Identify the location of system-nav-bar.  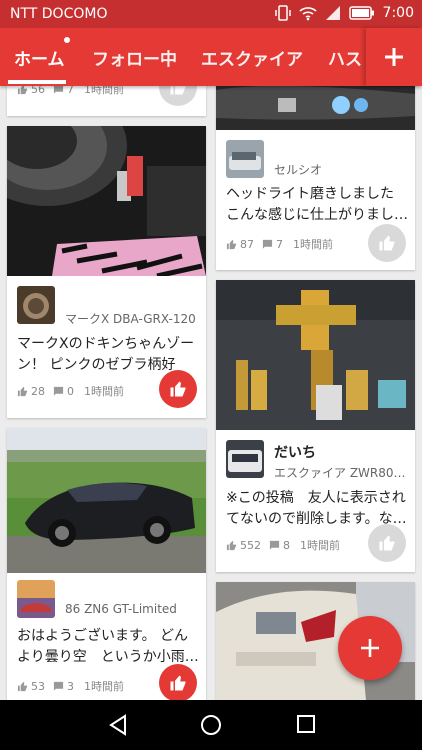
(211, 725).